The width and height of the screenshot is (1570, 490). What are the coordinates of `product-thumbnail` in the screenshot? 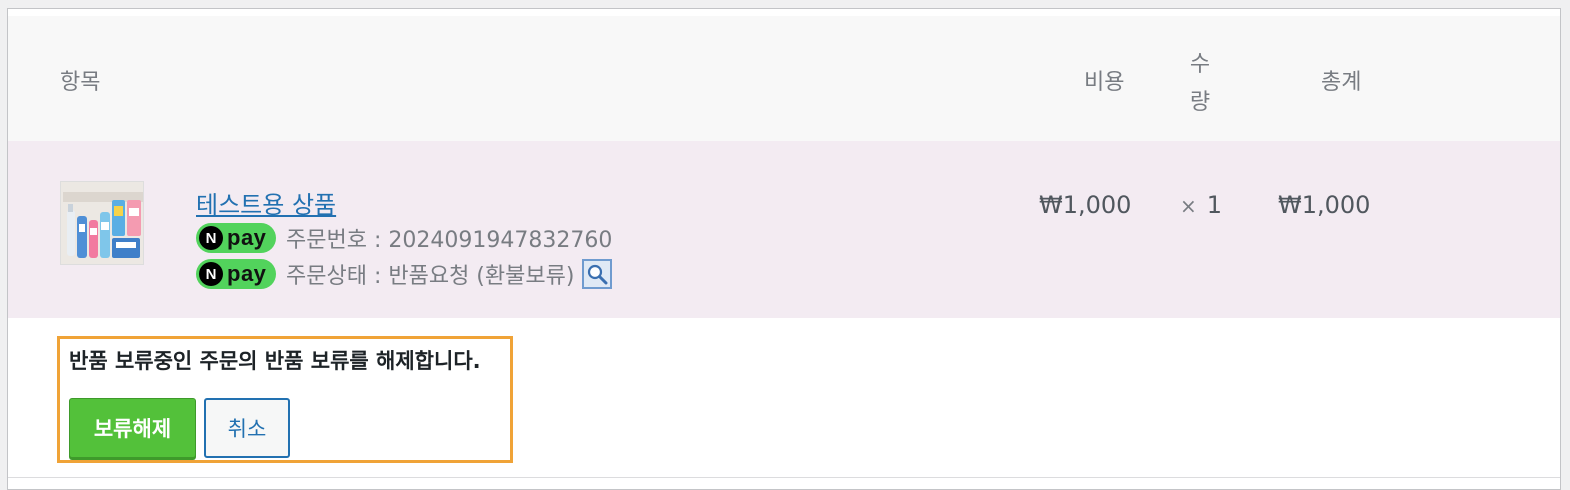 It's located at (102, 223).